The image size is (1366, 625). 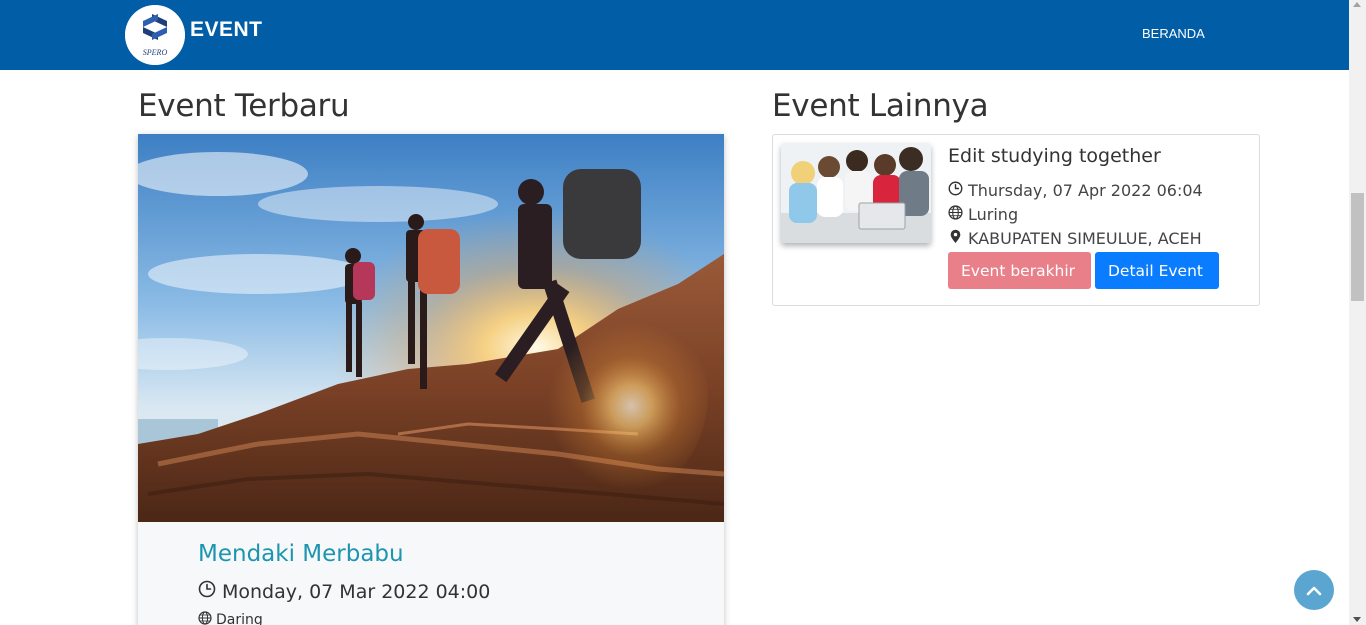 I want to click on other-event-mode-text: Luring, so click(x=993, y=214).